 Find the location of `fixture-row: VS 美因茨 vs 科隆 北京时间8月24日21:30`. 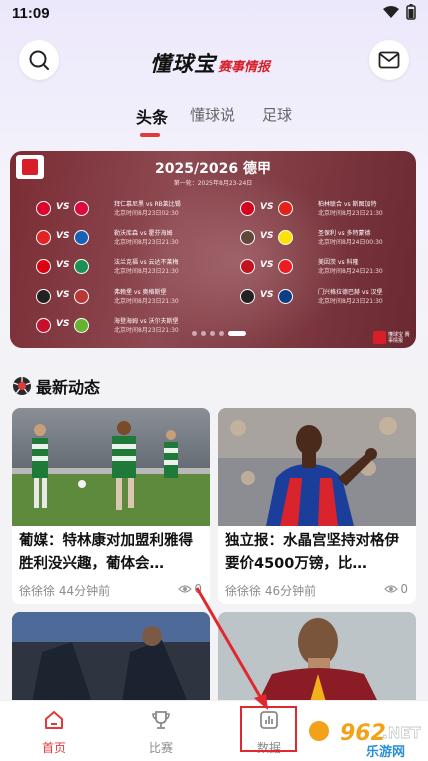

fixture-row: VS 美因茨 vs 科隆 北京时间8月24日21:30 is located at coordinates (325, 269).